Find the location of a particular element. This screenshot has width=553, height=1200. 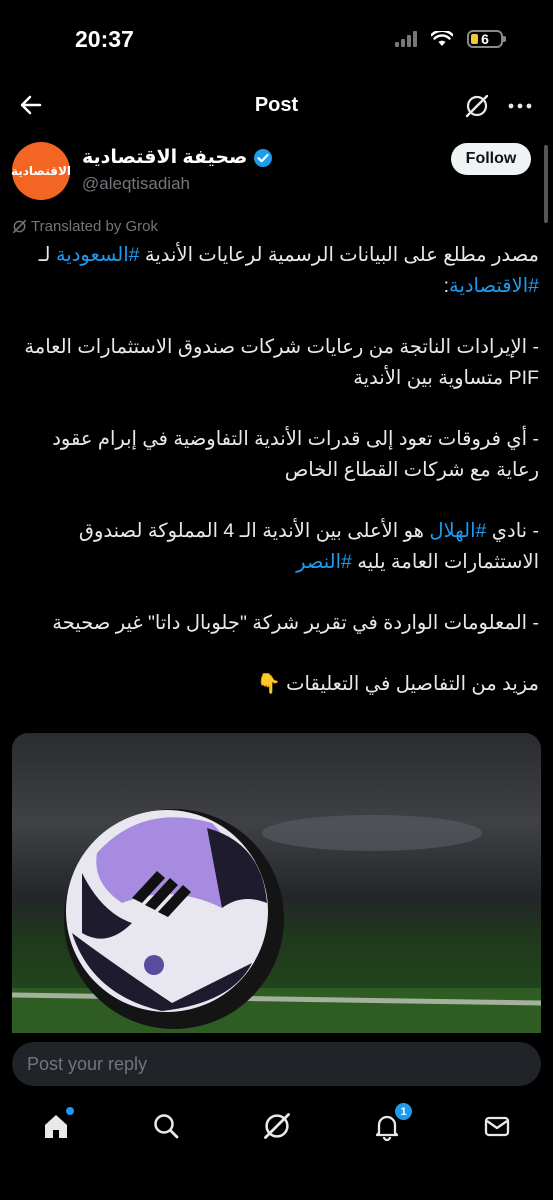

nav-home is located at coordinates (57, 1124).